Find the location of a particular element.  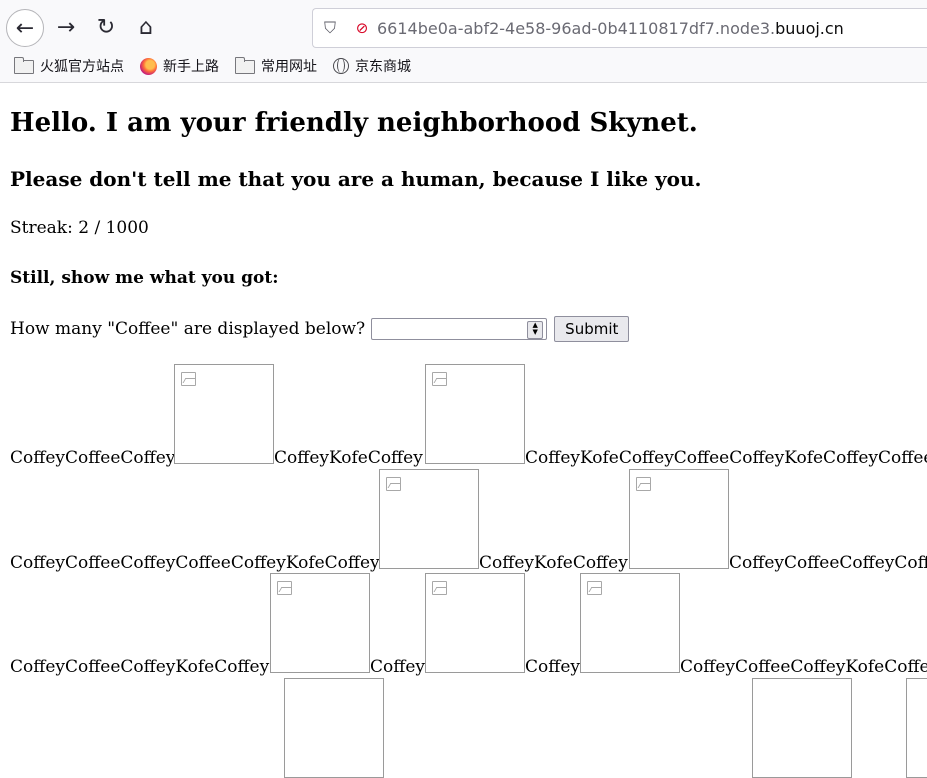

bookmark-label: 常用网址 is located at coordinates (289, 67).